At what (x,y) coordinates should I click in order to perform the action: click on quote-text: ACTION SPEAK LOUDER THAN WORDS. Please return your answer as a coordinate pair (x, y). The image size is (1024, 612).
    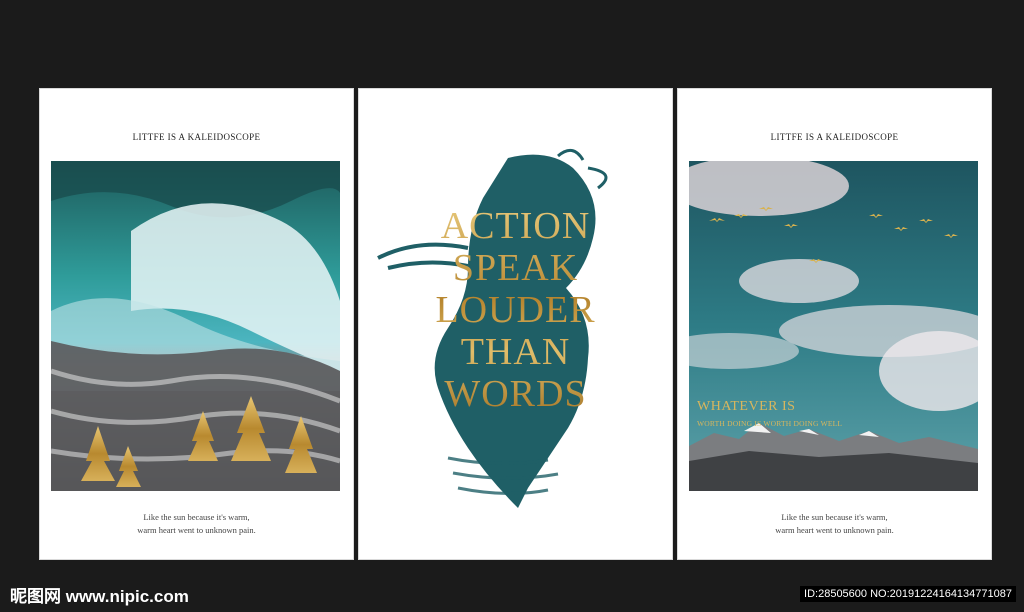
    Looking at the image, I should click on (515, 310).